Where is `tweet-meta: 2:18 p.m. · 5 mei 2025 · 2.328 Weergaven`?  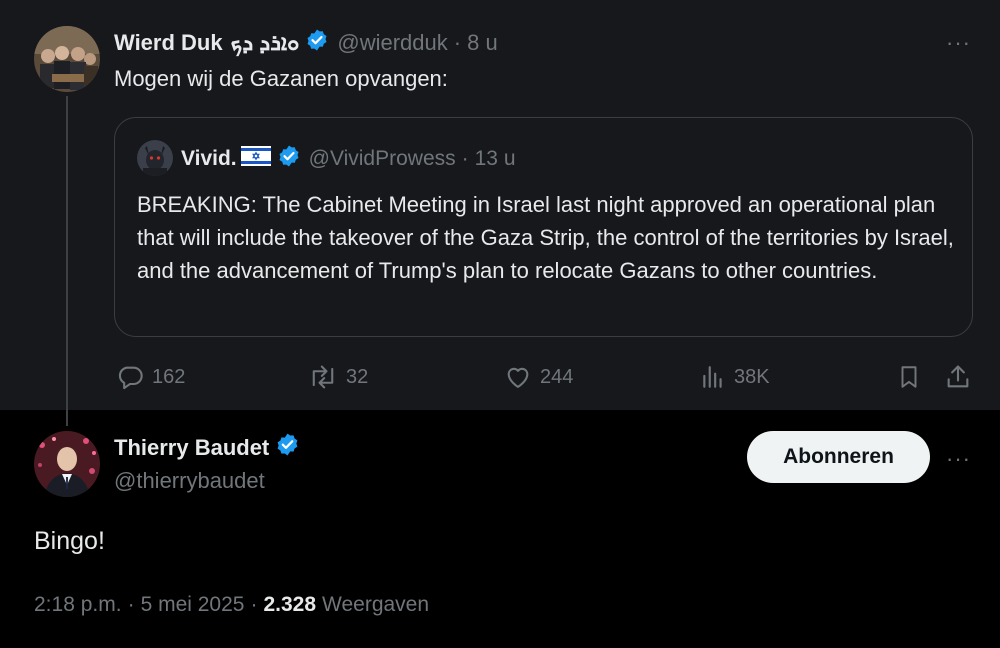 tweet-meta: 2:18 p.m. · 5 mei 2025 · 2.328 Weergaven is located at coordinates (231, 605).